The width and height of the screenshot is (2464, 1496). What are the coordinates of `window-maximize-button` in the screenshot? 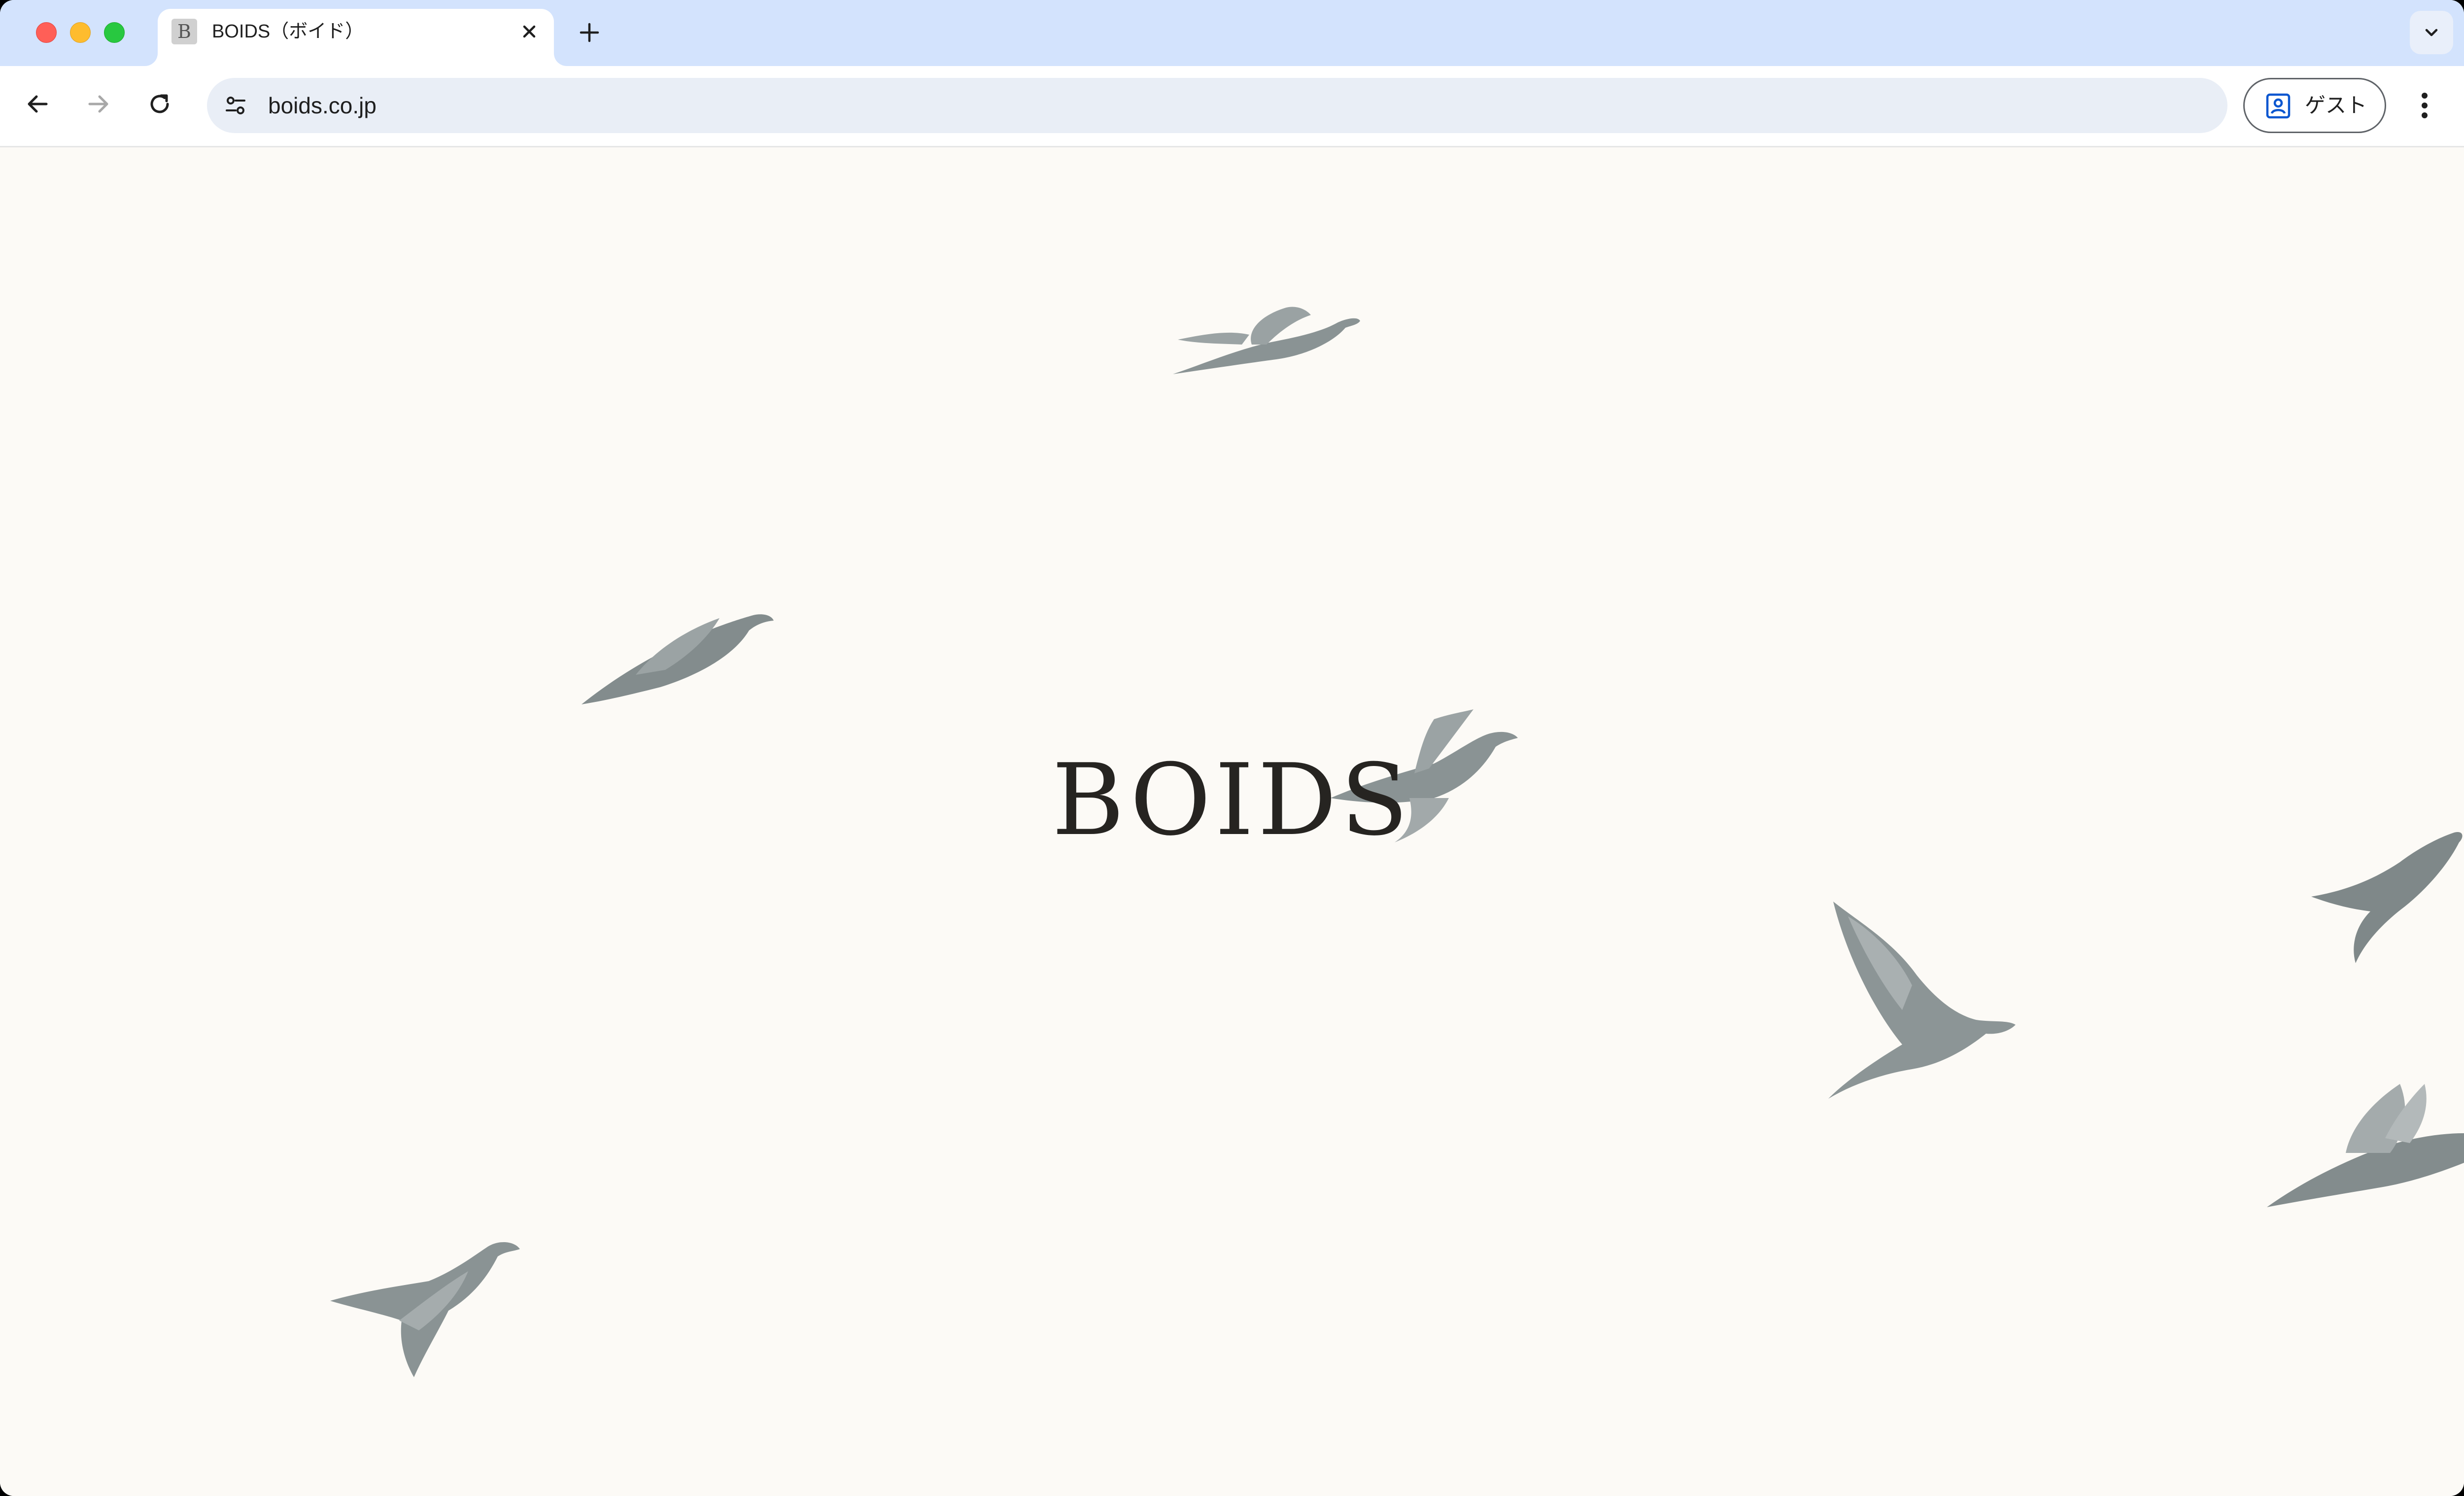 It's located at (114, 32).